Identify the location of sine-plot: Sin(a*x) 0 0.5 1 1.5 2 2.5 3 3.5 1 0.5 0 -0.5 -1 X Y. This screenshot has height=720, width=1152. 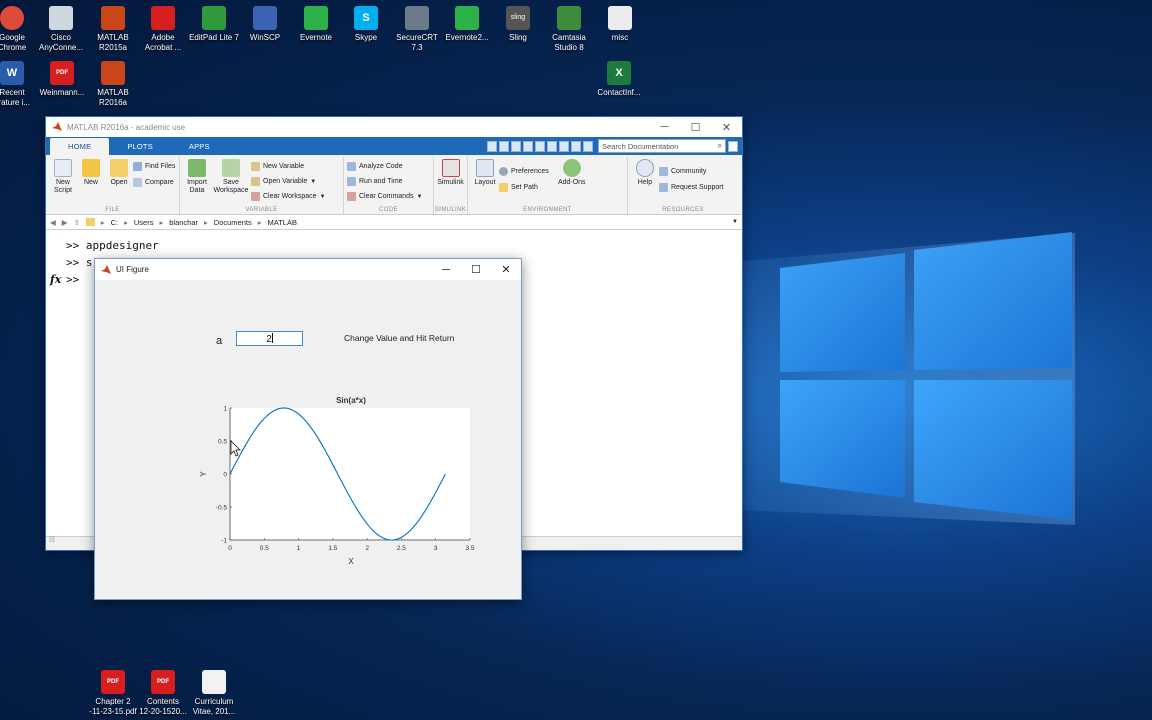
(340, 492).